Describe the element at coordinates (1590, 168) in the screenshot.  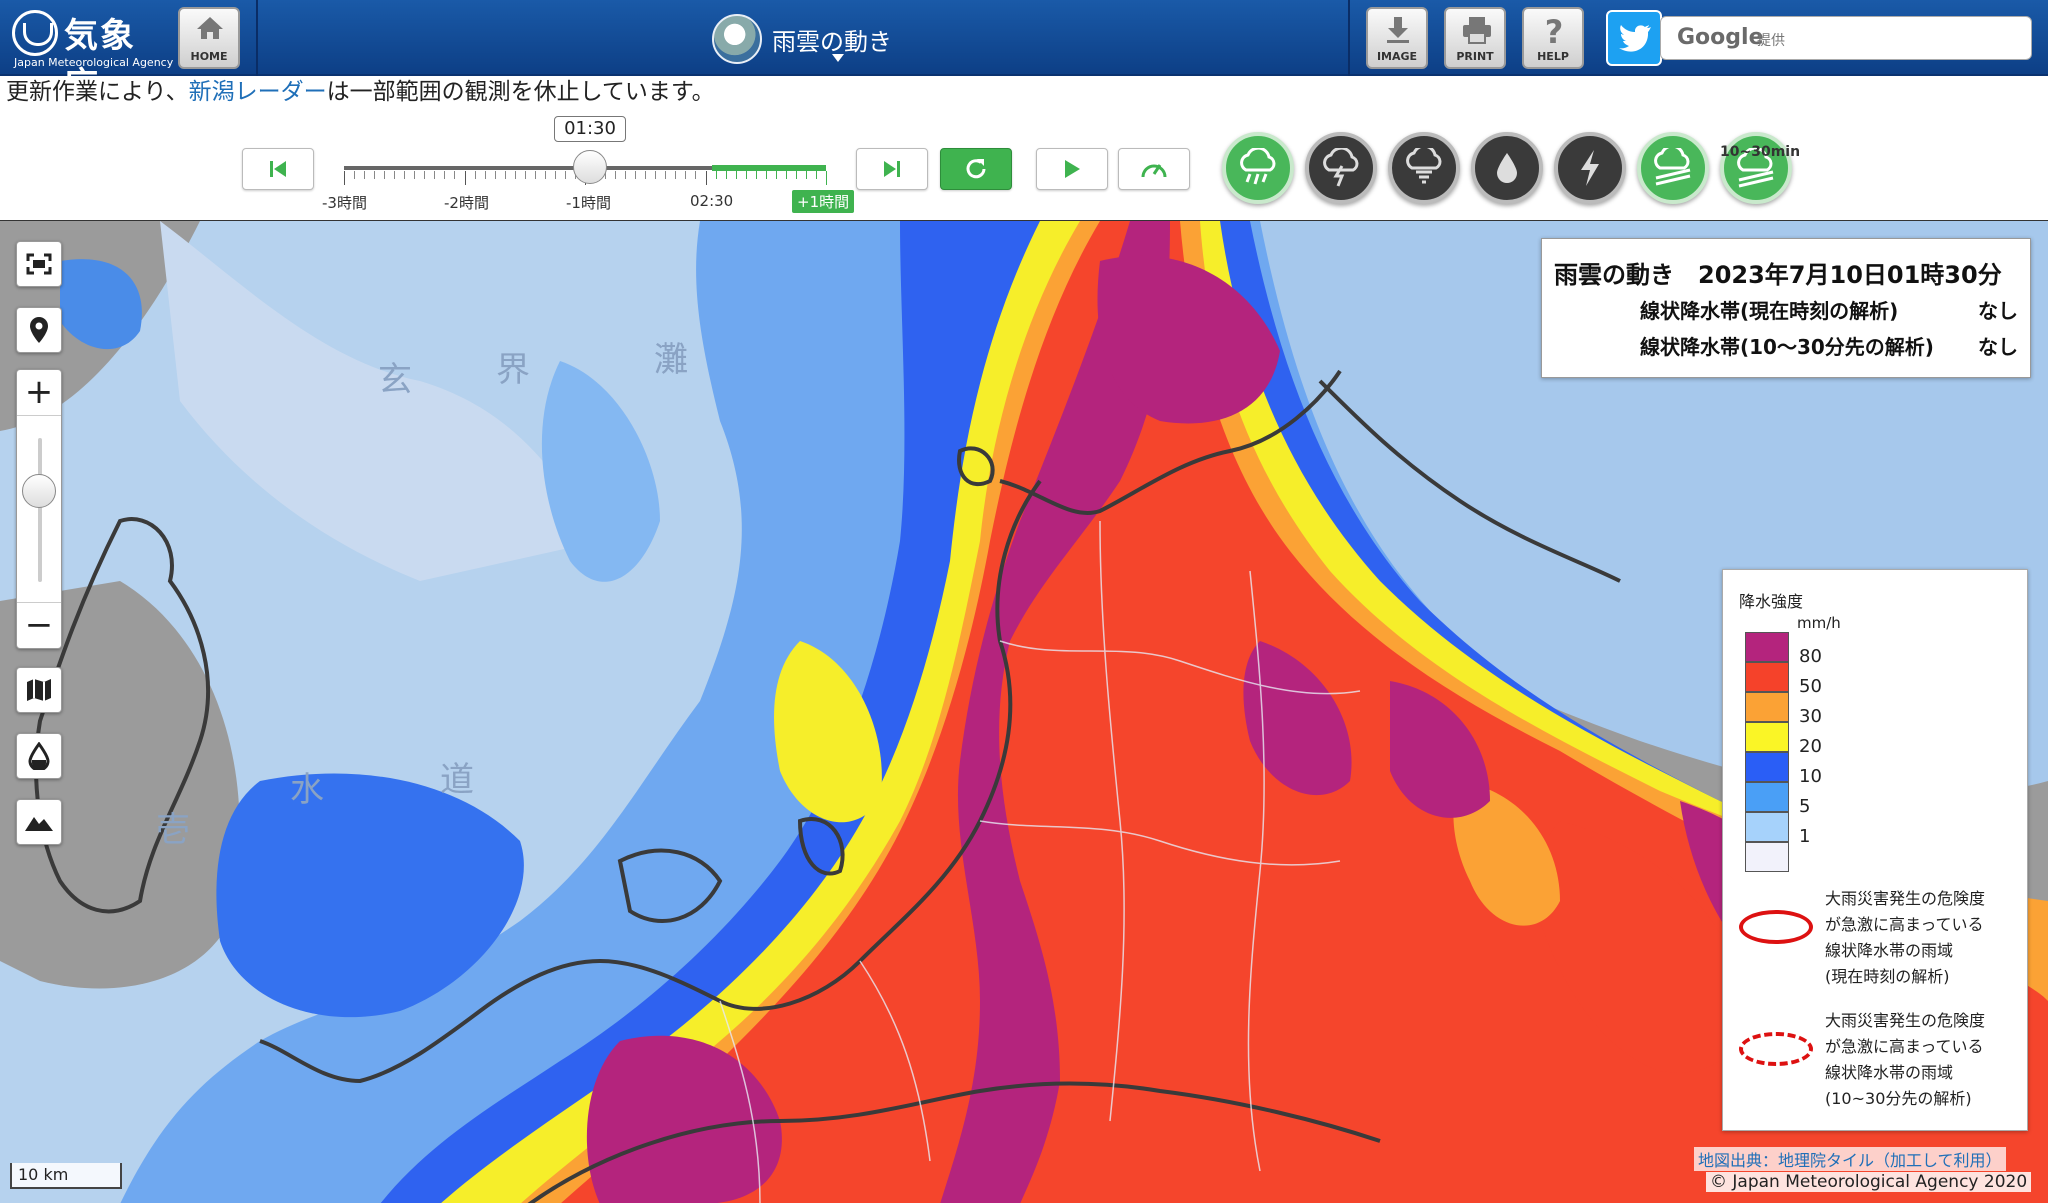
I see `layer-lightning-button` at that location.